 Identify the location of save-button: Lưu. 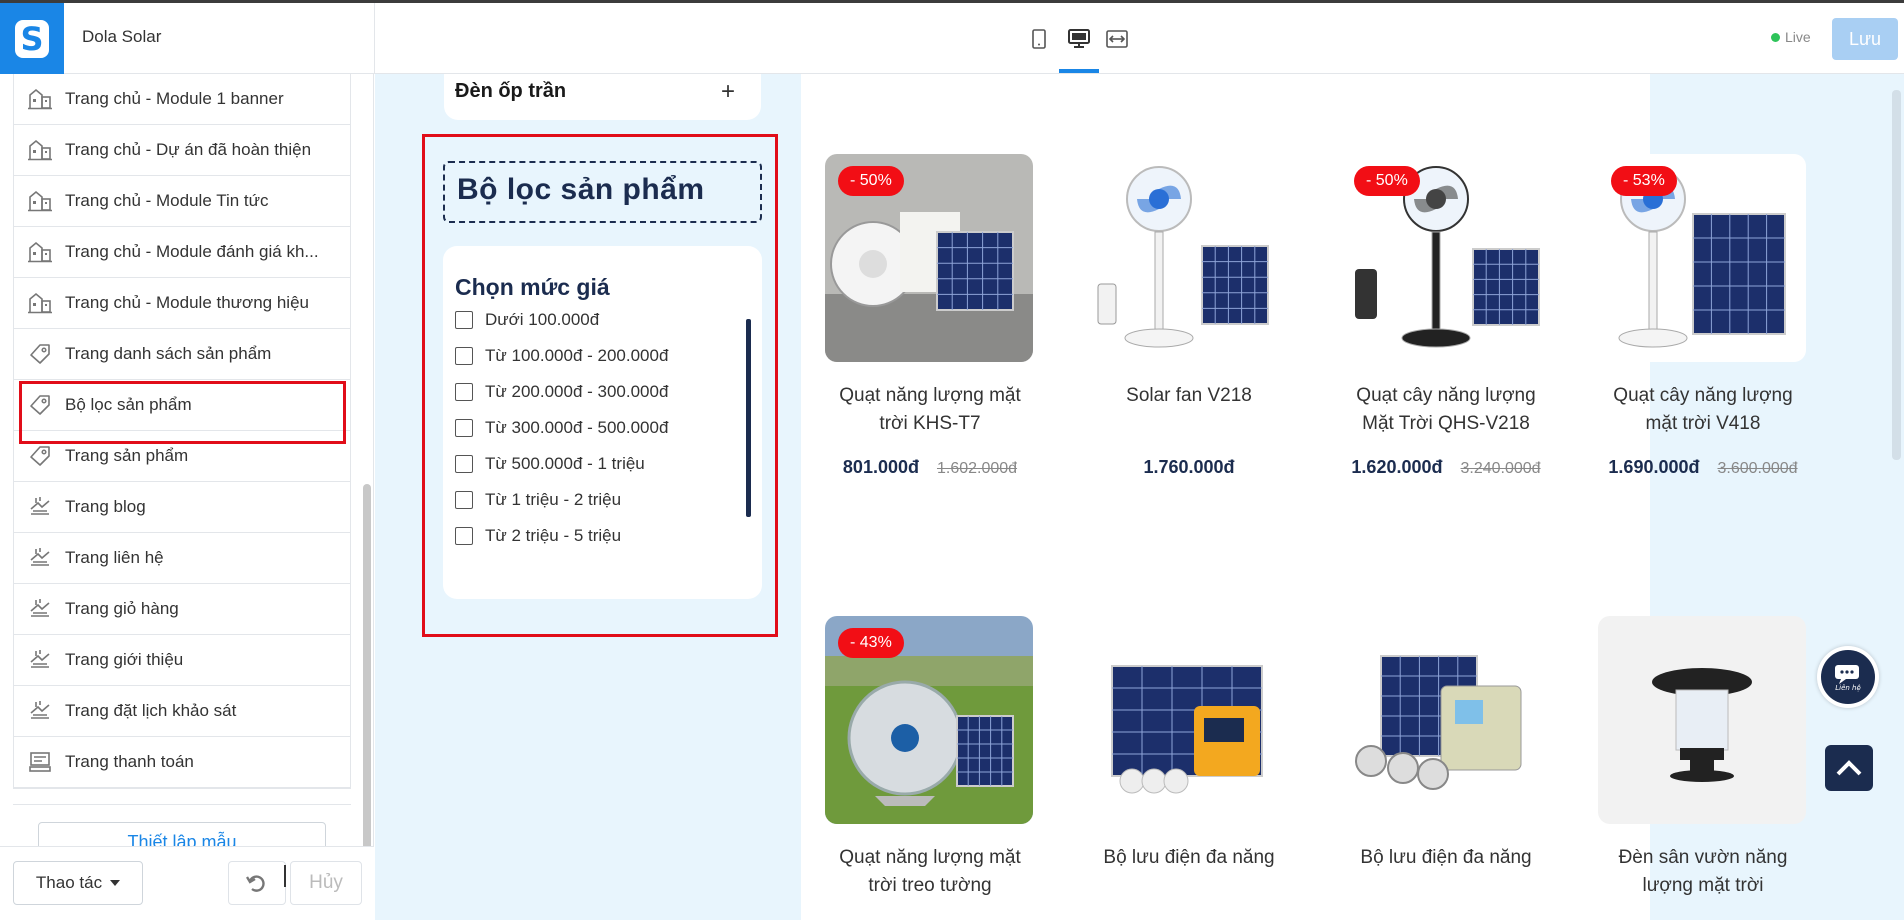
(1865, 39).